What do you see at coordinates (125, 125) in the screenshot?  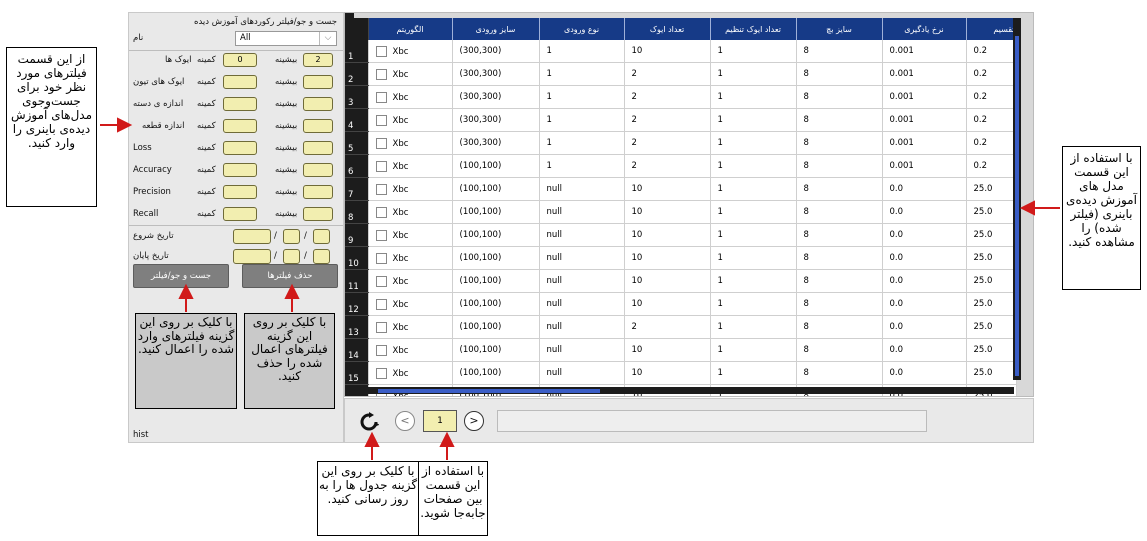 I see `arrow-head` at bounding box center [125, 125].